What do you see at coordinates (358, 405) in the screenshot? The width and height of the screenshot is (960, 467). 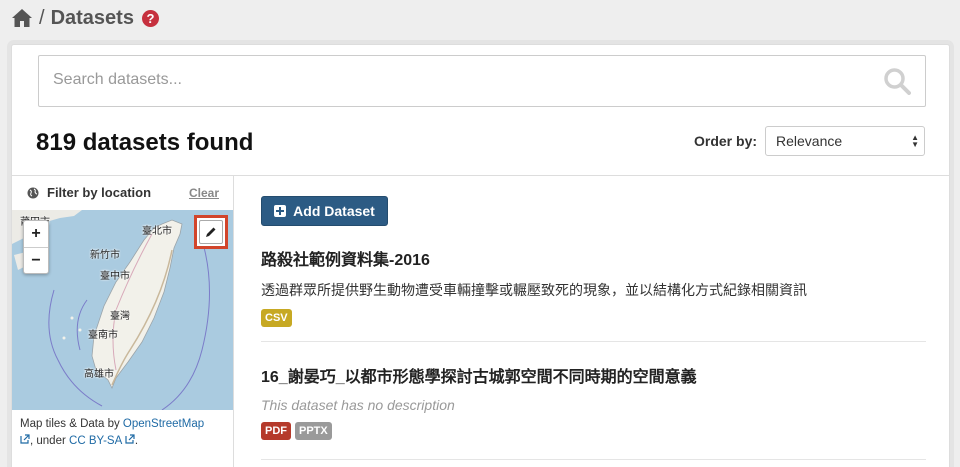 I see `dataset-description: This dataset has no description` at bounding box center [358, 405].